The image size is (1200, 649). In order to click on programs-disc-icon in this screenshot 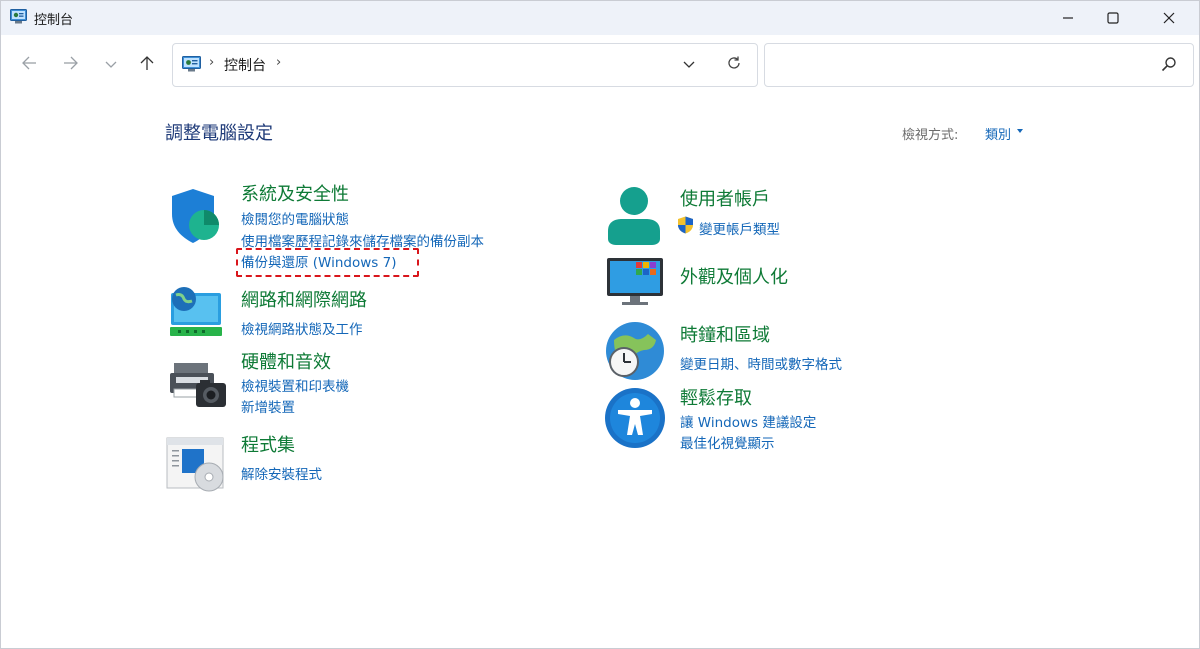, I will do `click(197, 467)`.